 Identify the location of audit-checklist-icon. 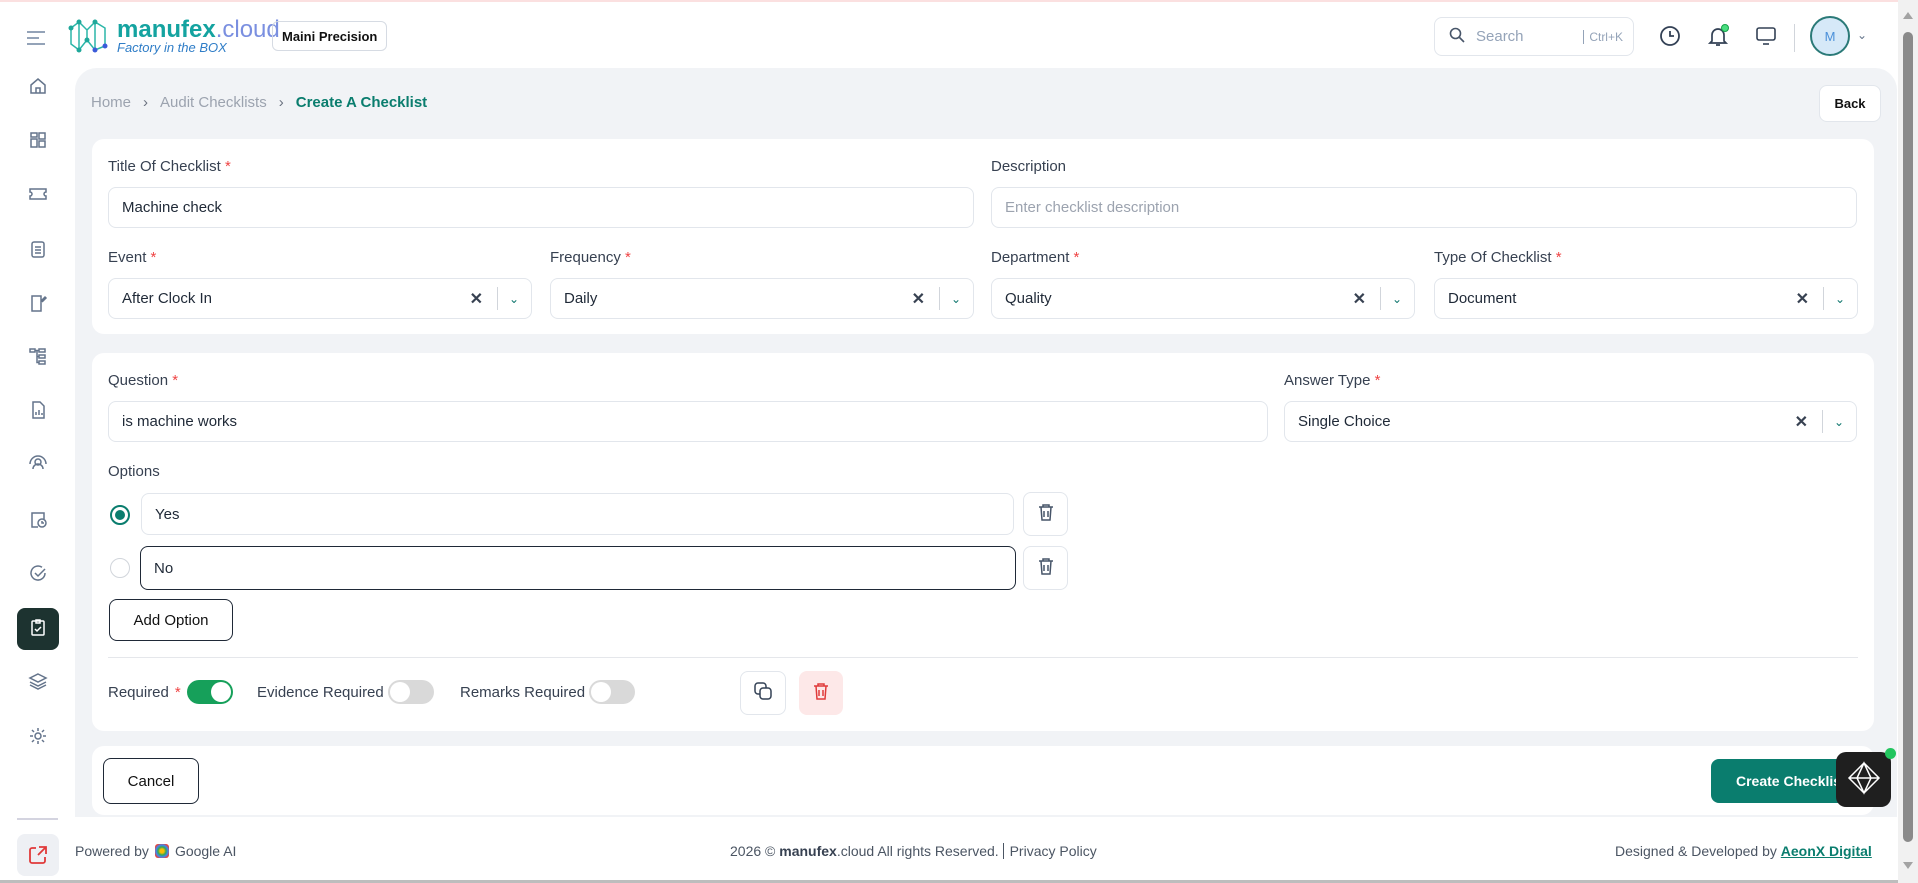
(38, 629).